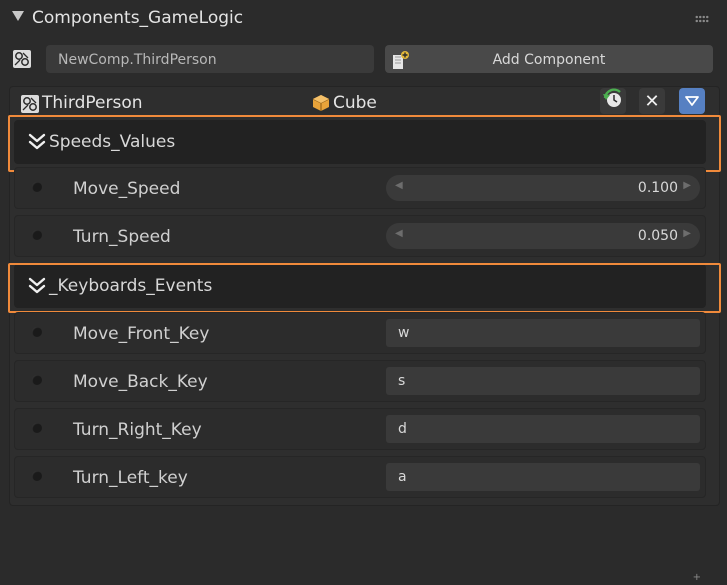  Describe the element at coordinates (657, 236) in the screenshot. I see `field-value: 0.050` at that location.